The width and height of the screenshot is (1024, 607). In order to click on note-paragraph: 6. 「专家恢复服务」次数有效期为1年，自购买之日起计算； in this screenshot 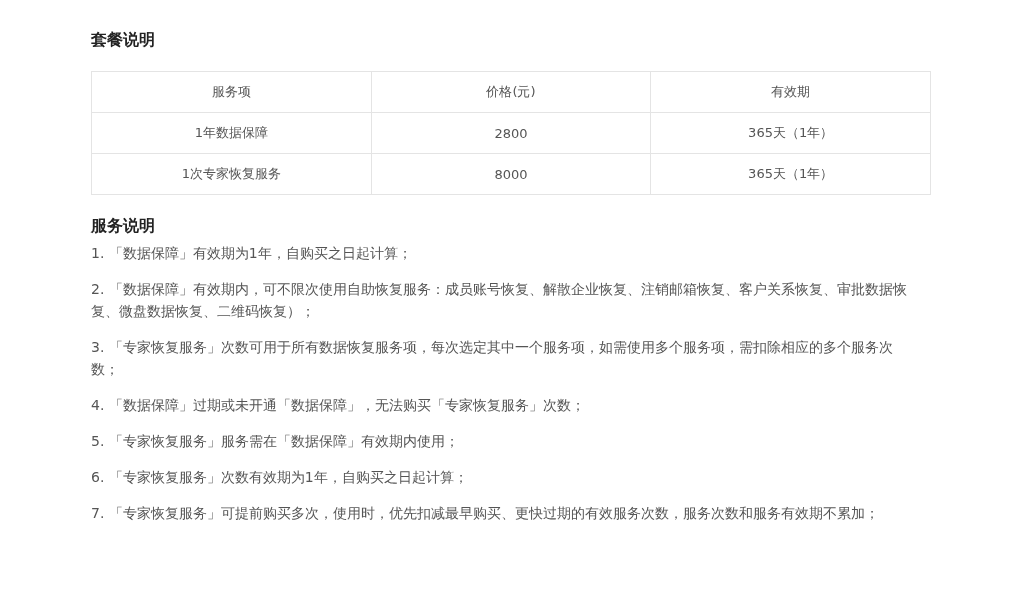, I will do `click(280, 477)`.